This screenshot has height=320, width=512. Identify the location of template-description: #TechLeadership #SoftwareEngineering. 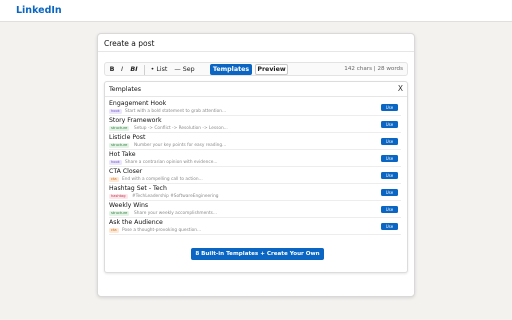
(175, 196).